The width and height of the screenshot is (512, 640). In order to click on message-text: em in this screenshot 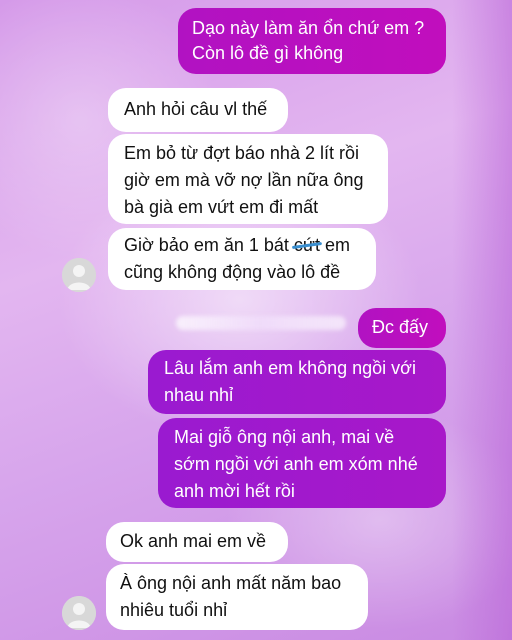, I will do `click(334, 245)`.